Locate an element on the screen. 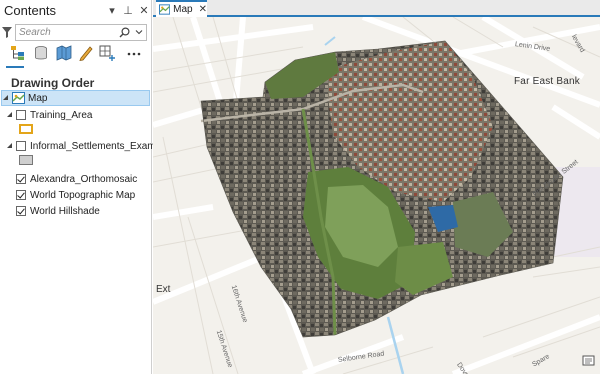  tree-item-label: World Topographic Map is located at coordinates (83, 195).